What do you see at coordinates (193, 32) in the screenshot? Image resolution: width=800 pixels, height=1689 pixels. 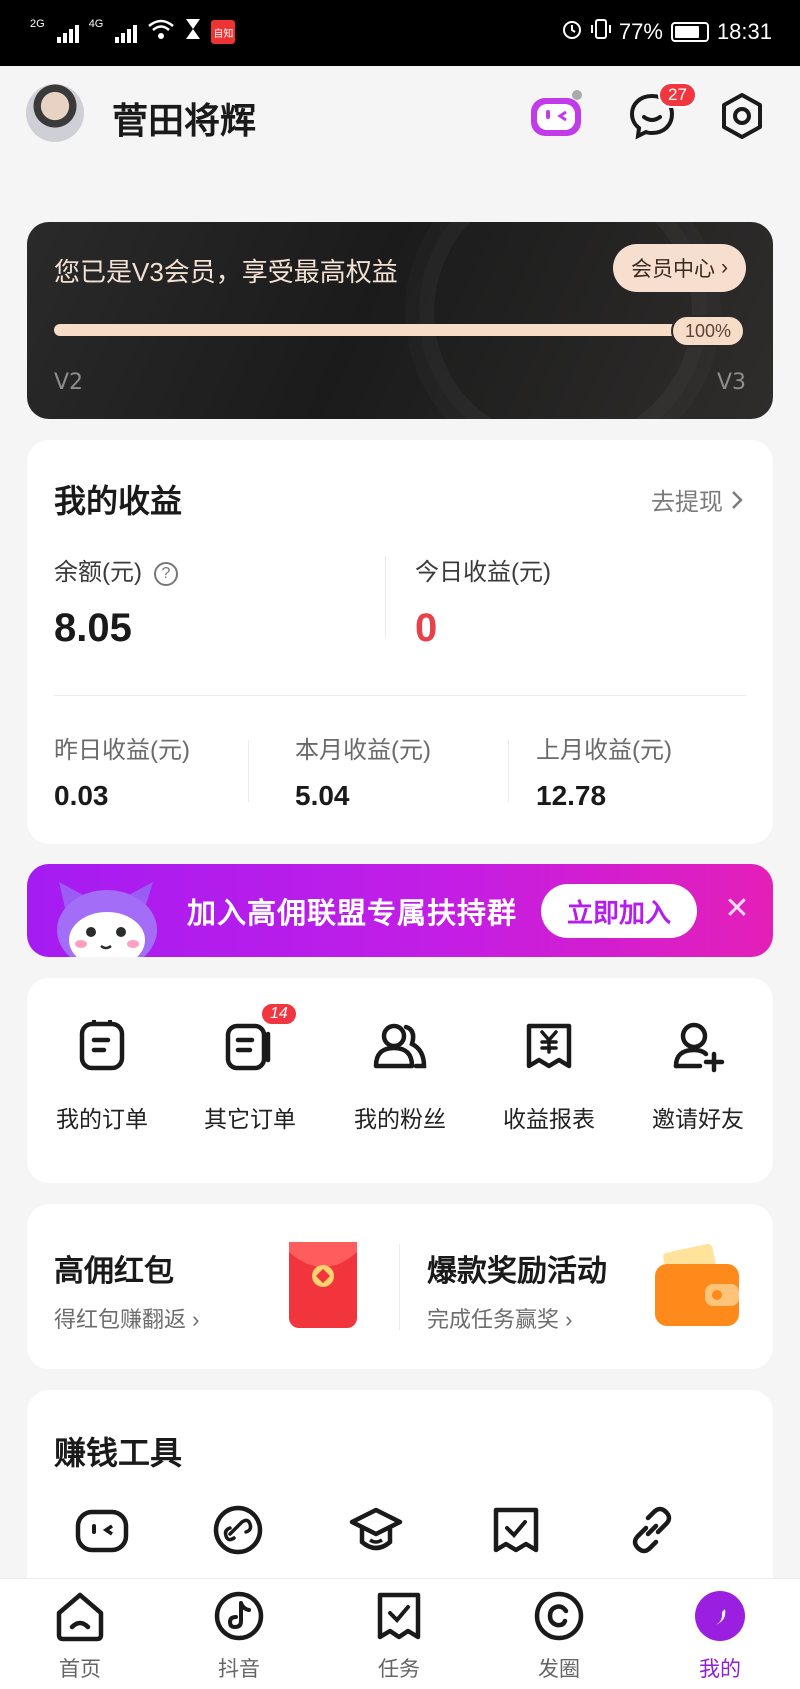 I see `hourglass-icon` at bounding box center [193, 32].